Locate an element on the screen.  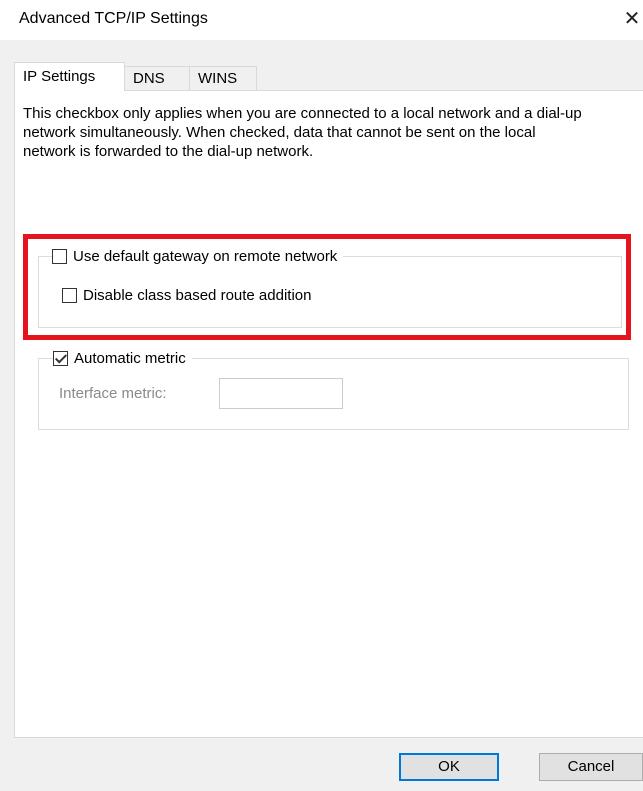
use-default-gateway-checkbox is located at coordinates (59, 256).